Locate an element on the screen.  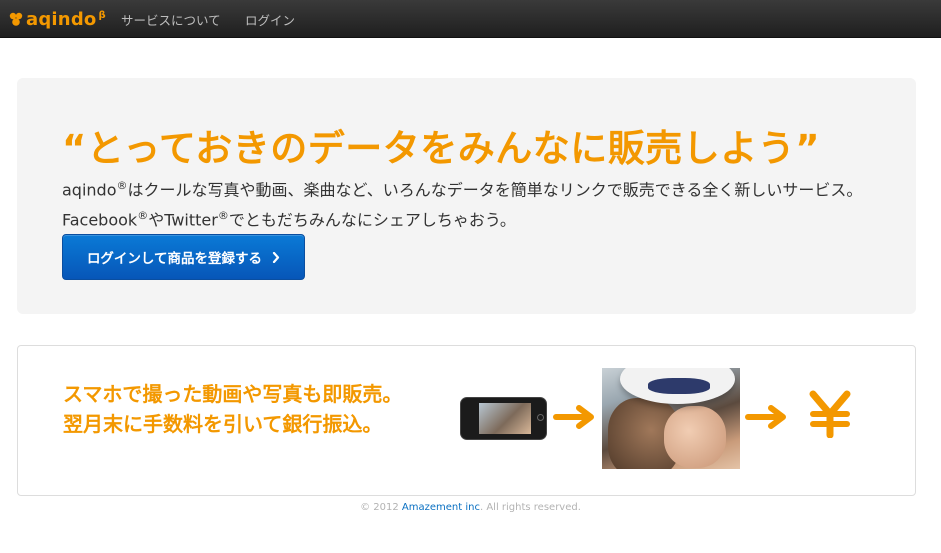
footer-rights: . All rights reserved. is located at coordinates (530, 507).